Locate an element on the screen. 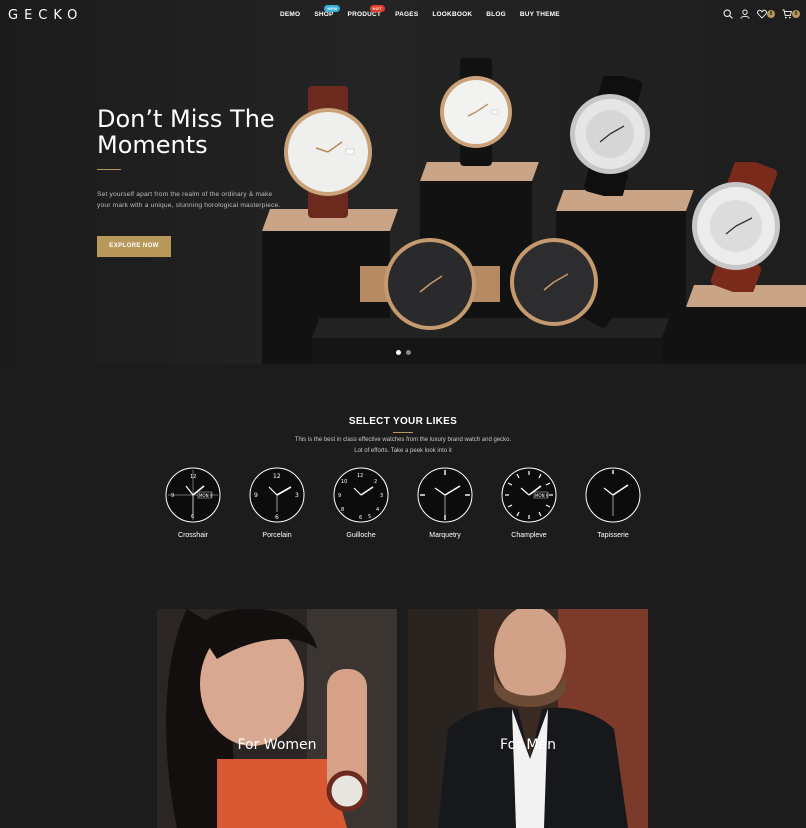  nav-pages: PAGES is located at coordinates (406, 14).